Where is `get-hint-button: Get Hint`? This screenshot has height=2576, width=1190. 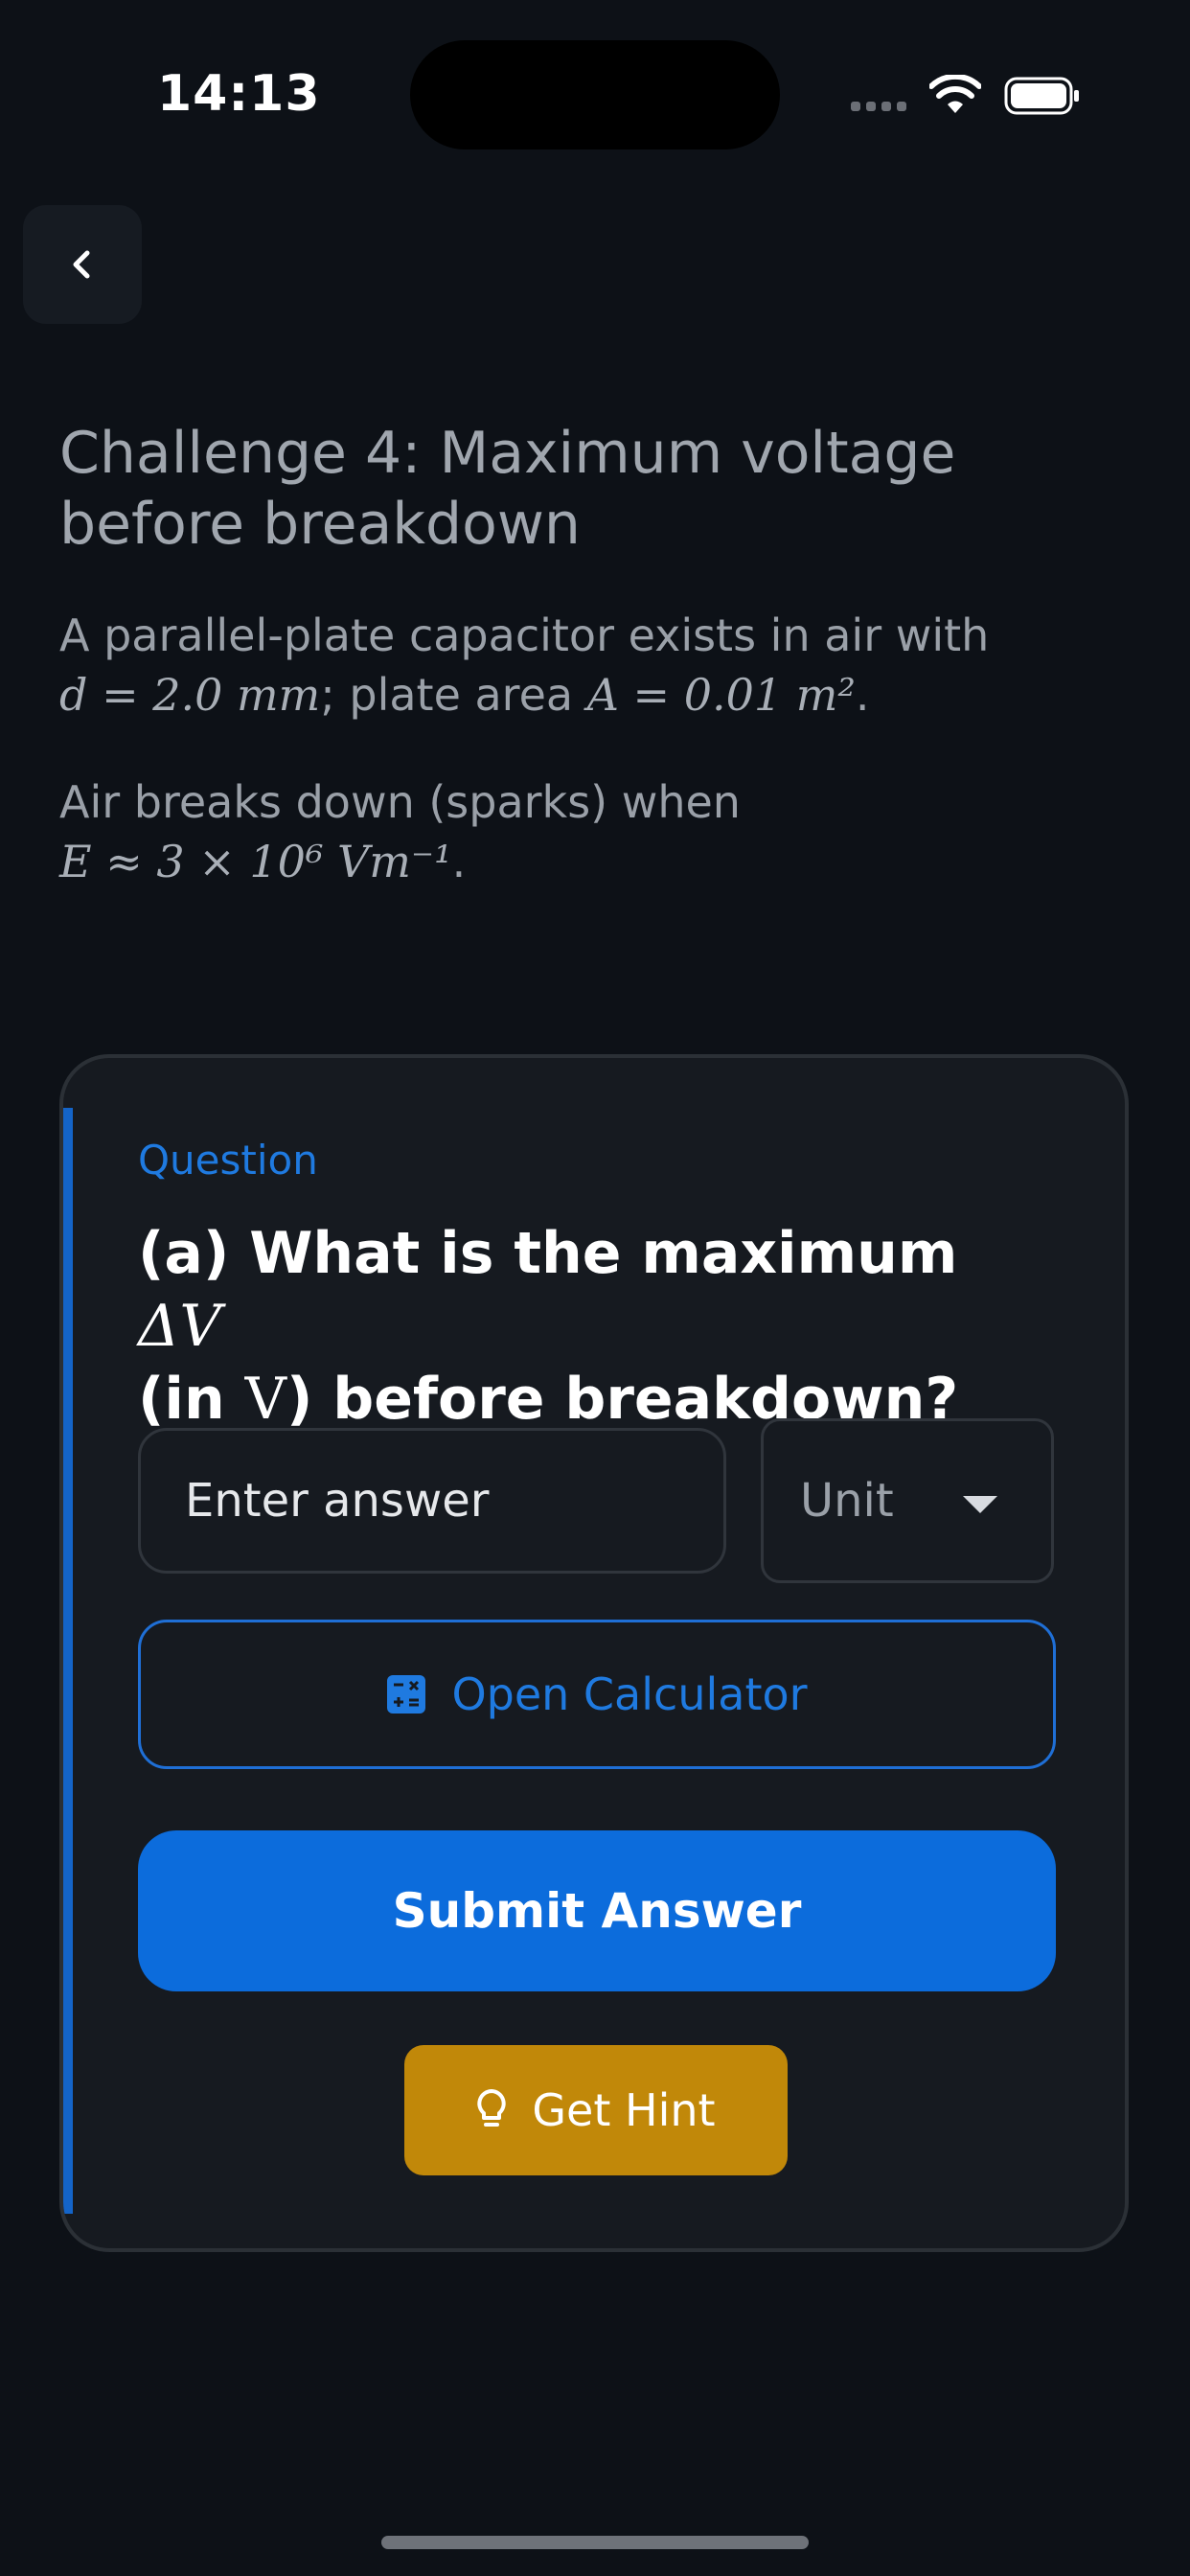
get-hint-button: Get Hint is located at coordinates (596, 2110).